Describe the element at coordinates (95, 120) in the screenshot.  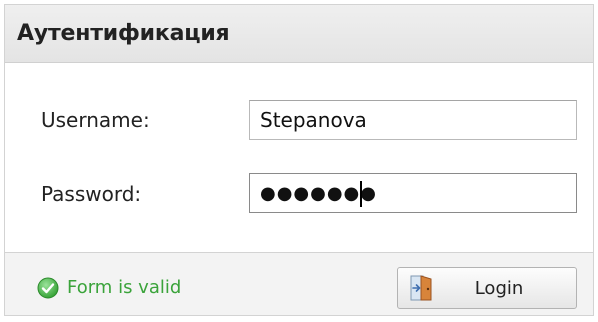
I see `username-label: Username:` at that location.